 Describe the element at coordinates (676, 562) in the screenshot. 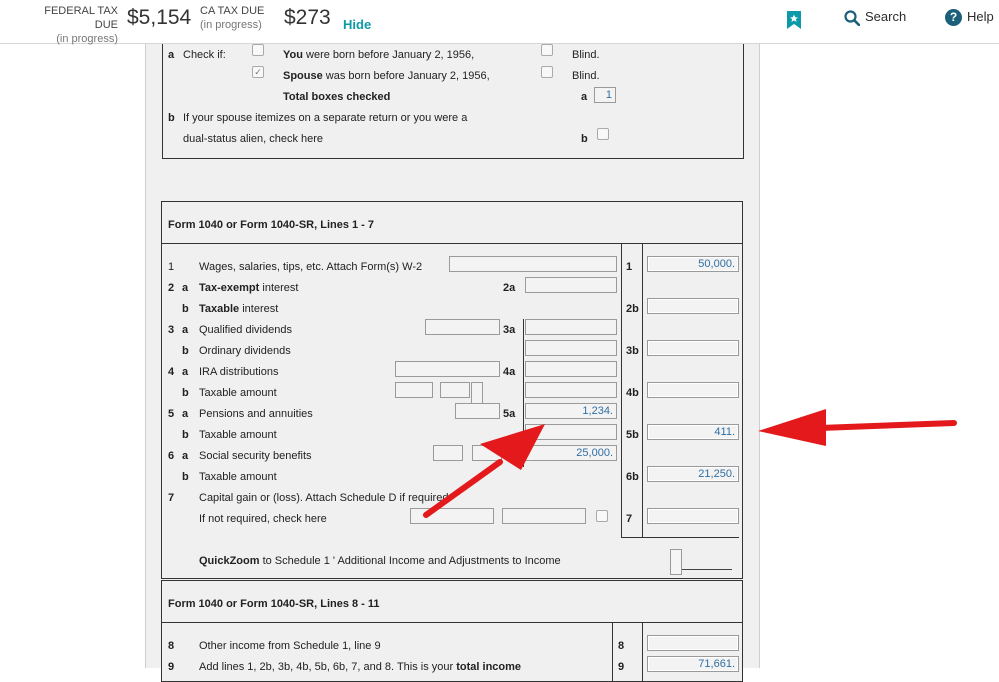

I see `quickzoom-button` at that location.